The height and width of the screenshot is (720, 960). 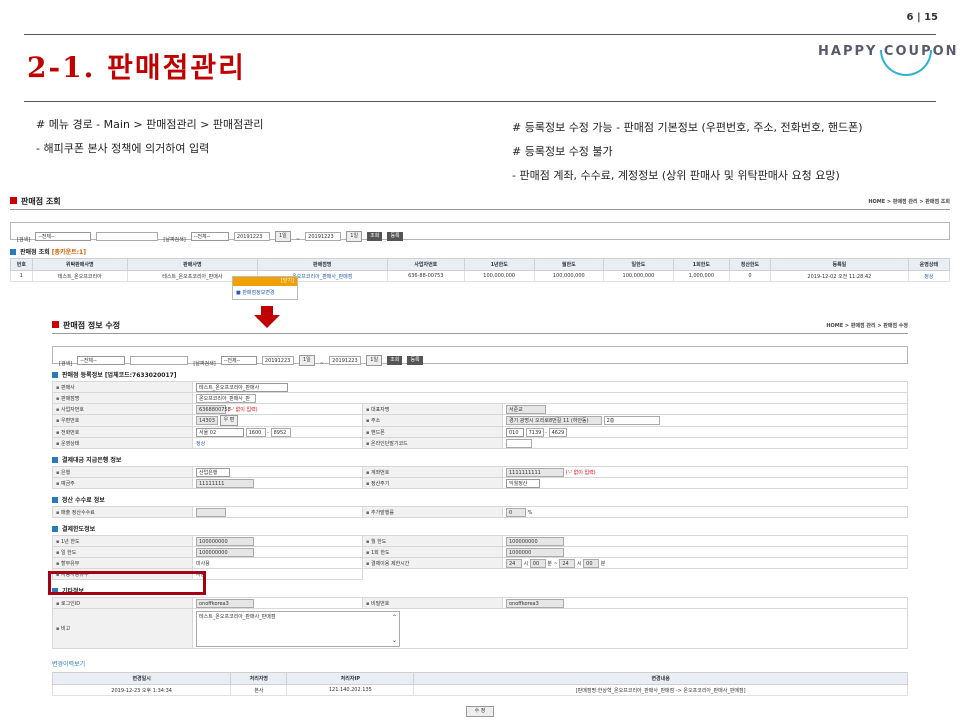 I want to click on mobile-prefix-select: 010, so click(x=515, y=432).